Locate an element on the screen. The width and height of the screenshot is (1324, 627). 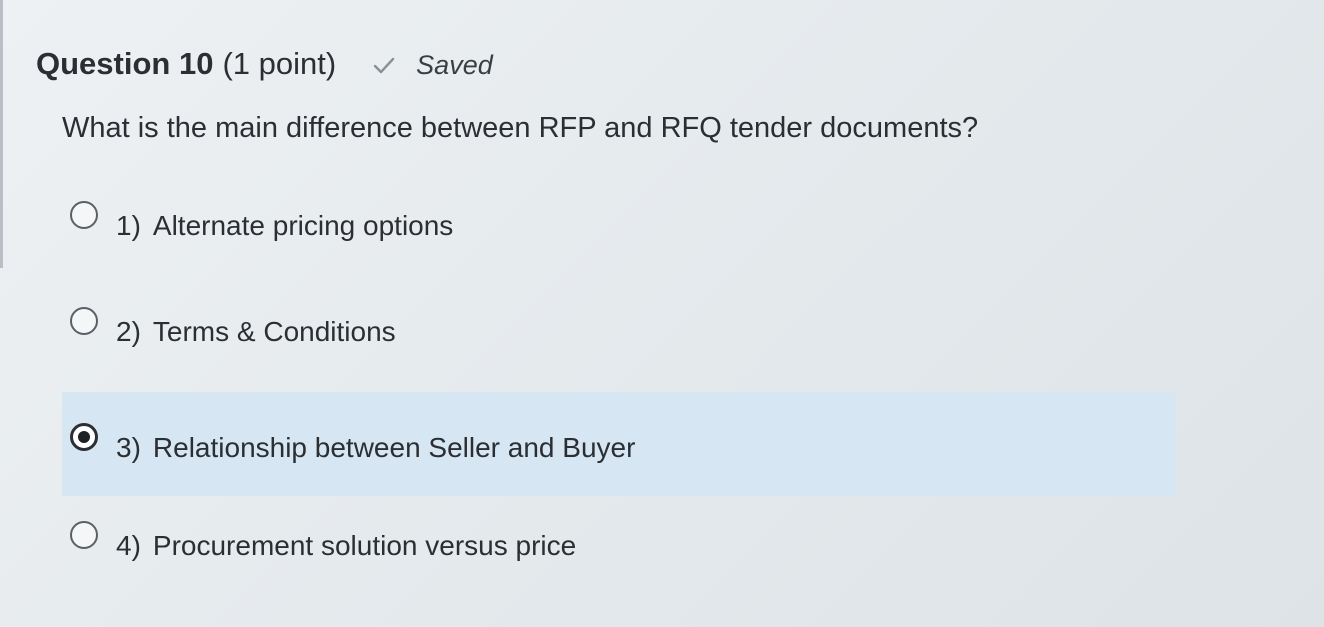
question-header: Question 10 (1 point) Saved is located at coordinates (264, 64).